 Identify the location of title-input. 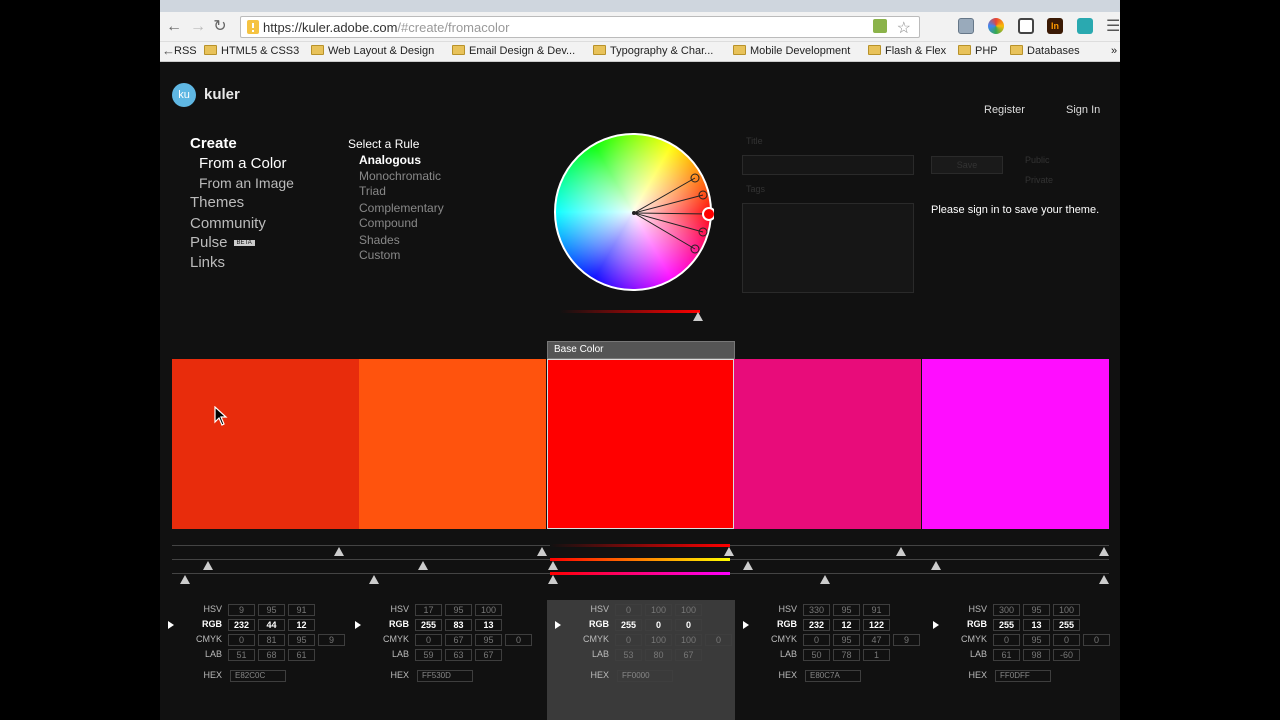
(828, 165).